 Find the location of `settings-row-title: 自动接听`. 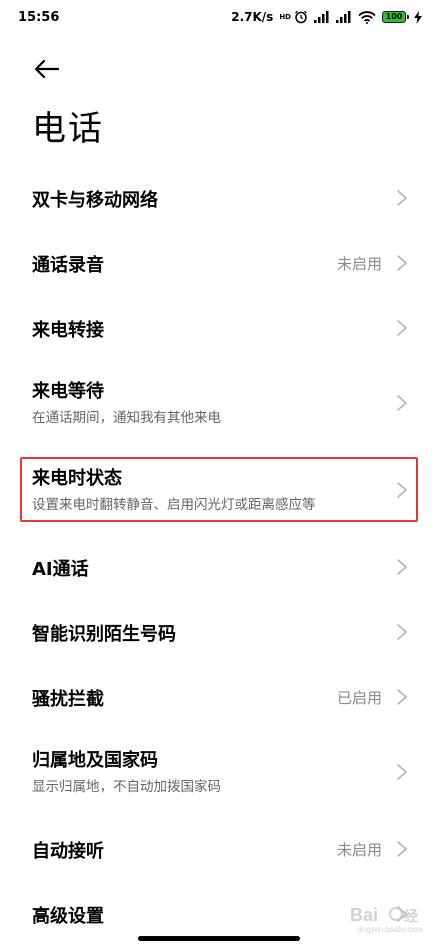

settings-row-title: 自动接听 is located at coordinates (68, 851).